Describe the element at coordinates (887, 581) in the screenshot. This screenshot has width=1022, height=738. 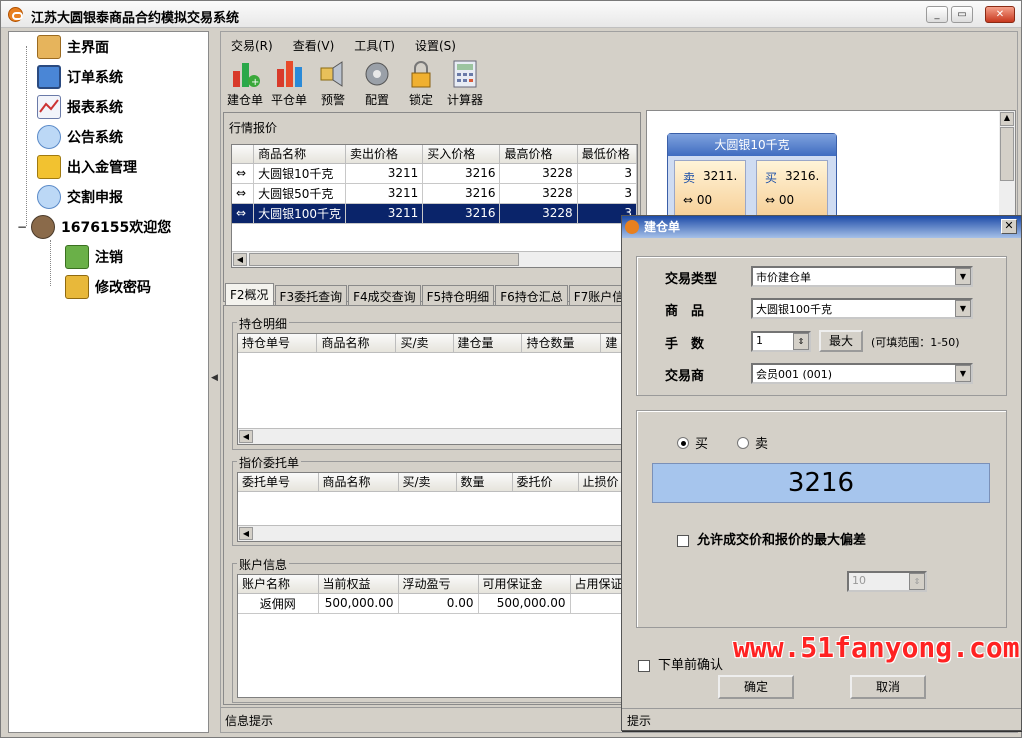
I see `deviation-stepper: 10 ⇕` at that location.